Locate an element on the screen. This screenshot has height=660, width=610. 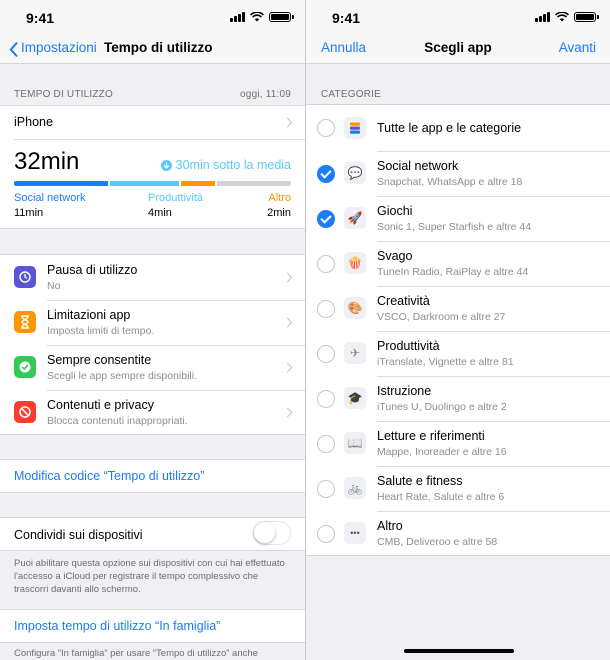
change-code-link: Modifica codice “Tempo di utilizzo” is located at coordinates (109, 476).